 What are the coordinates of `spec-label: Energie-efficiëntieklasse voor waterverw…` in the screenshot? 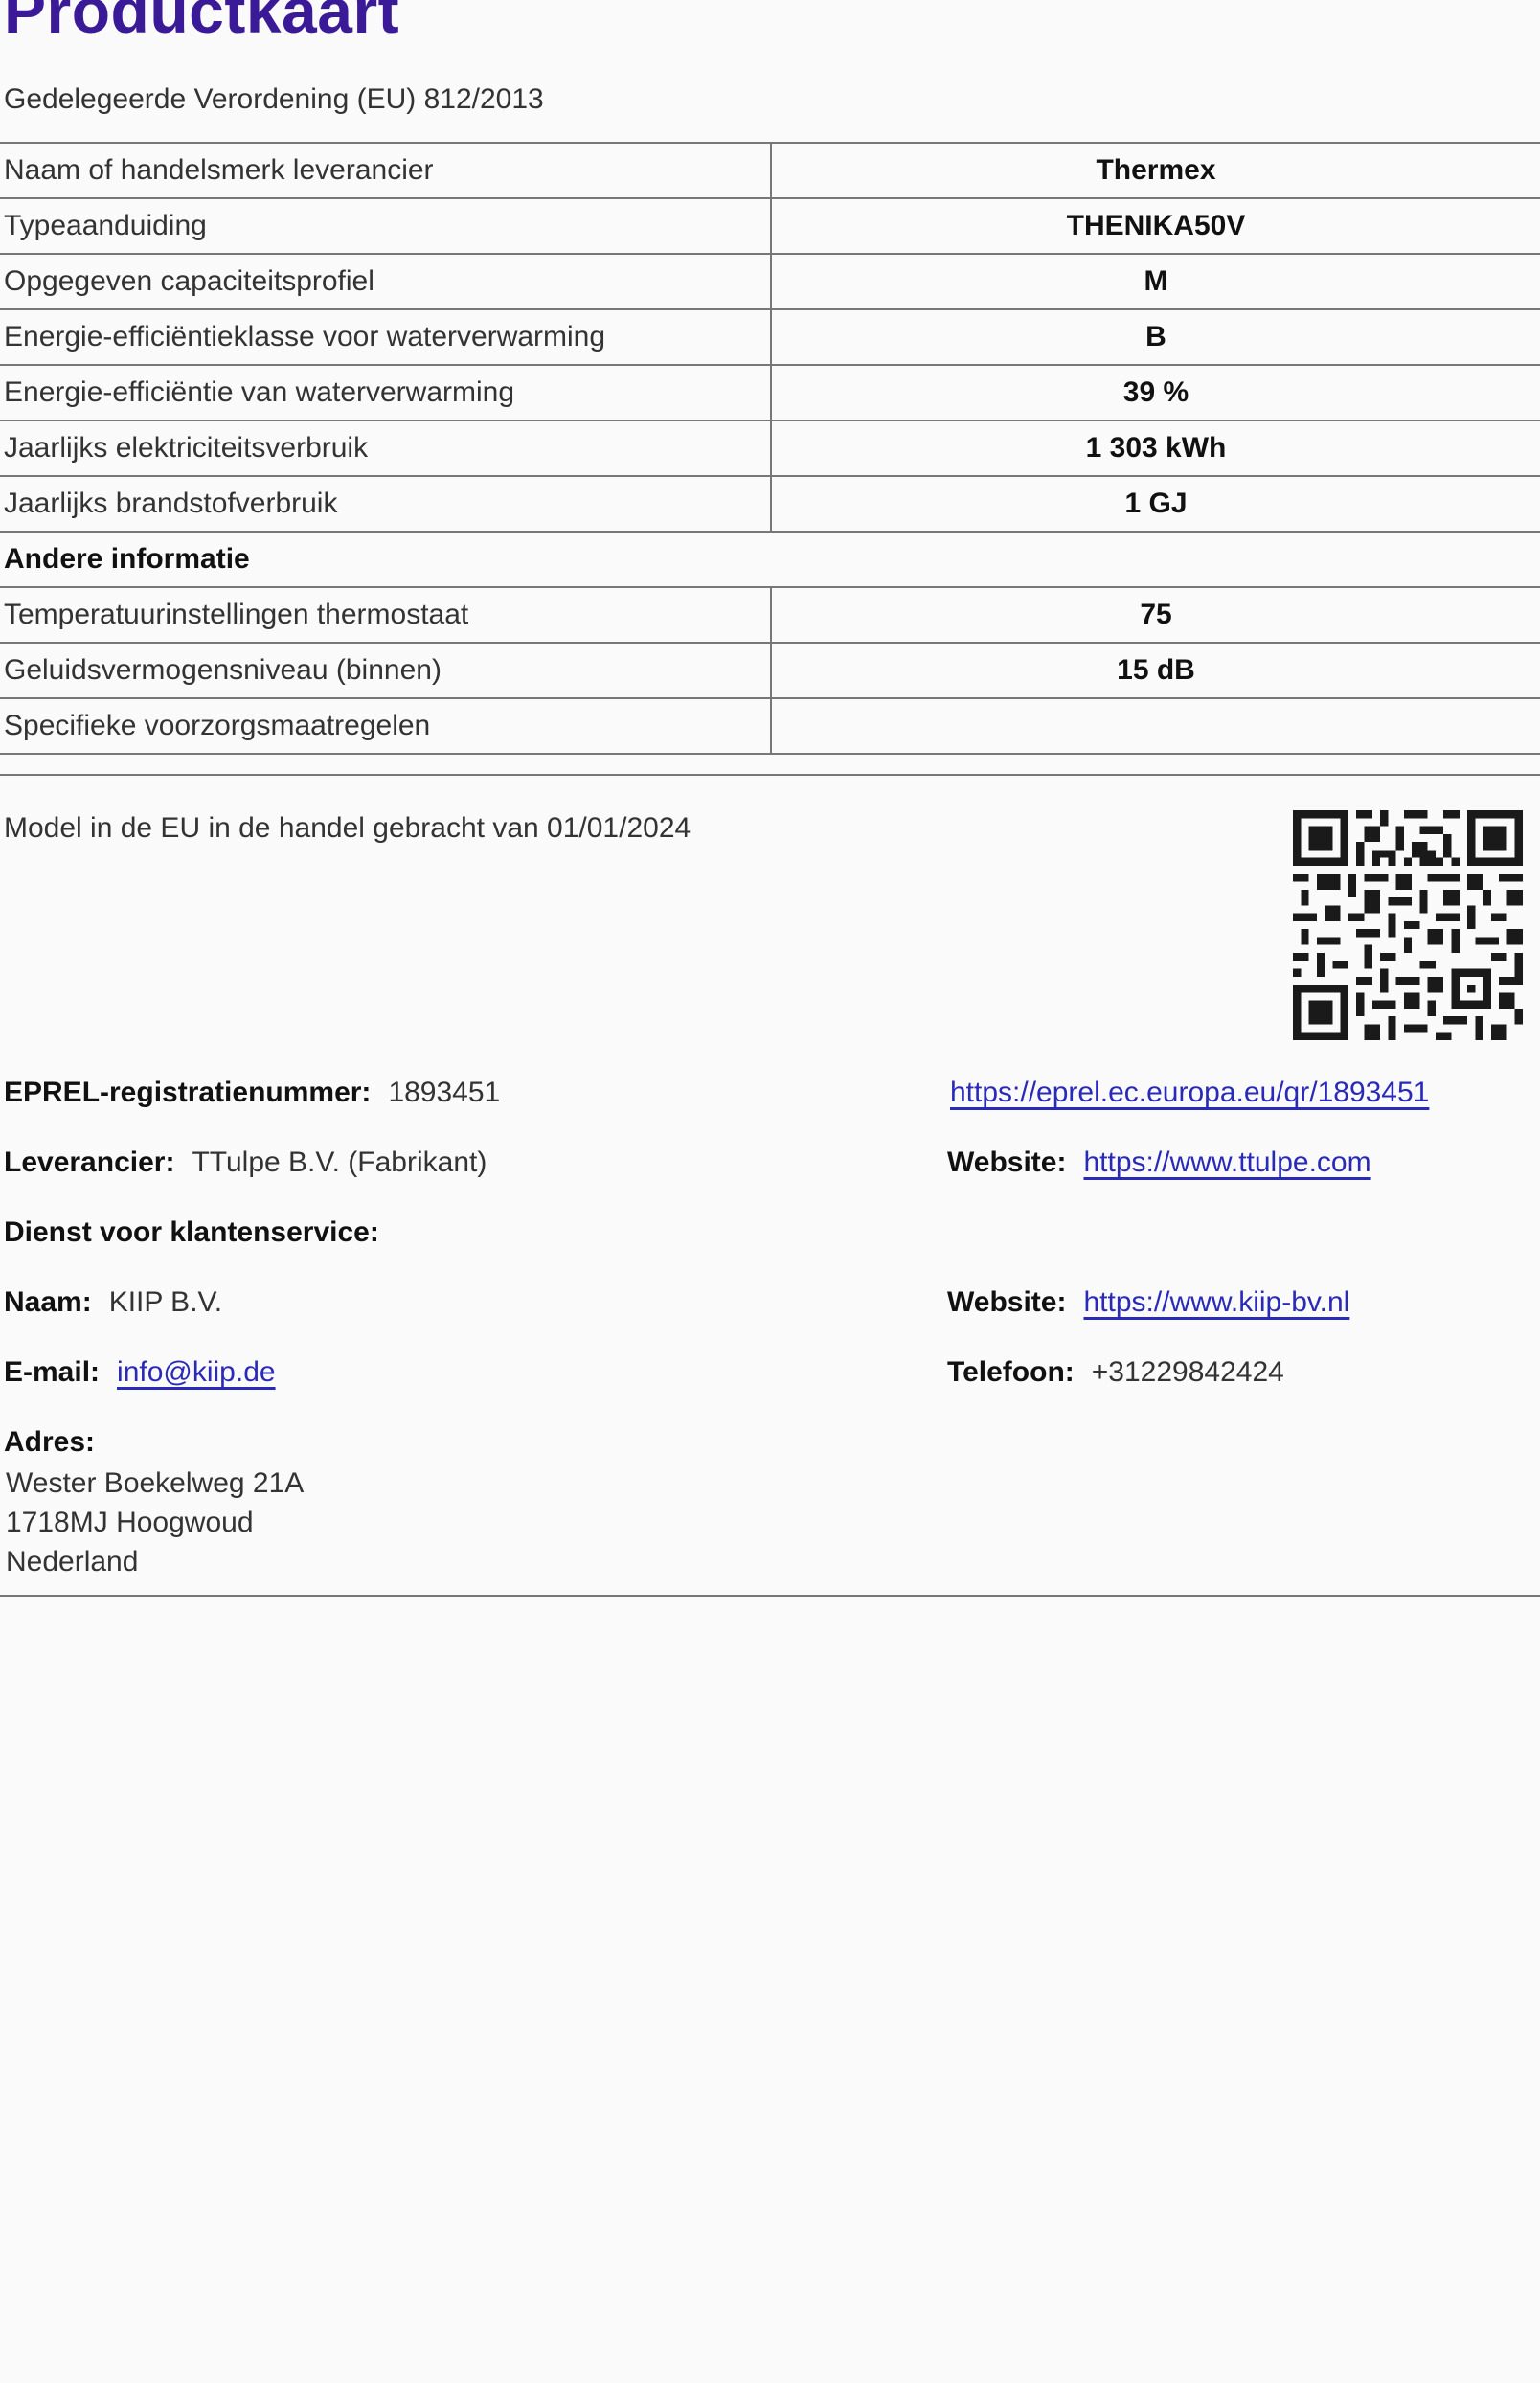 It's located at (386, 337).